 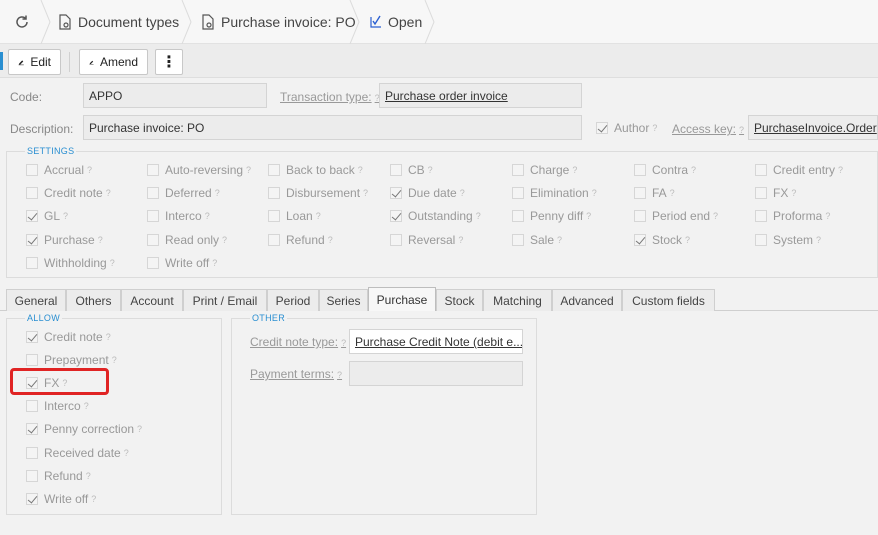 What do you see at coordinates (175, 95) in the screenshot?
I see `code-field: APPO` at bounding box center [175, 95].